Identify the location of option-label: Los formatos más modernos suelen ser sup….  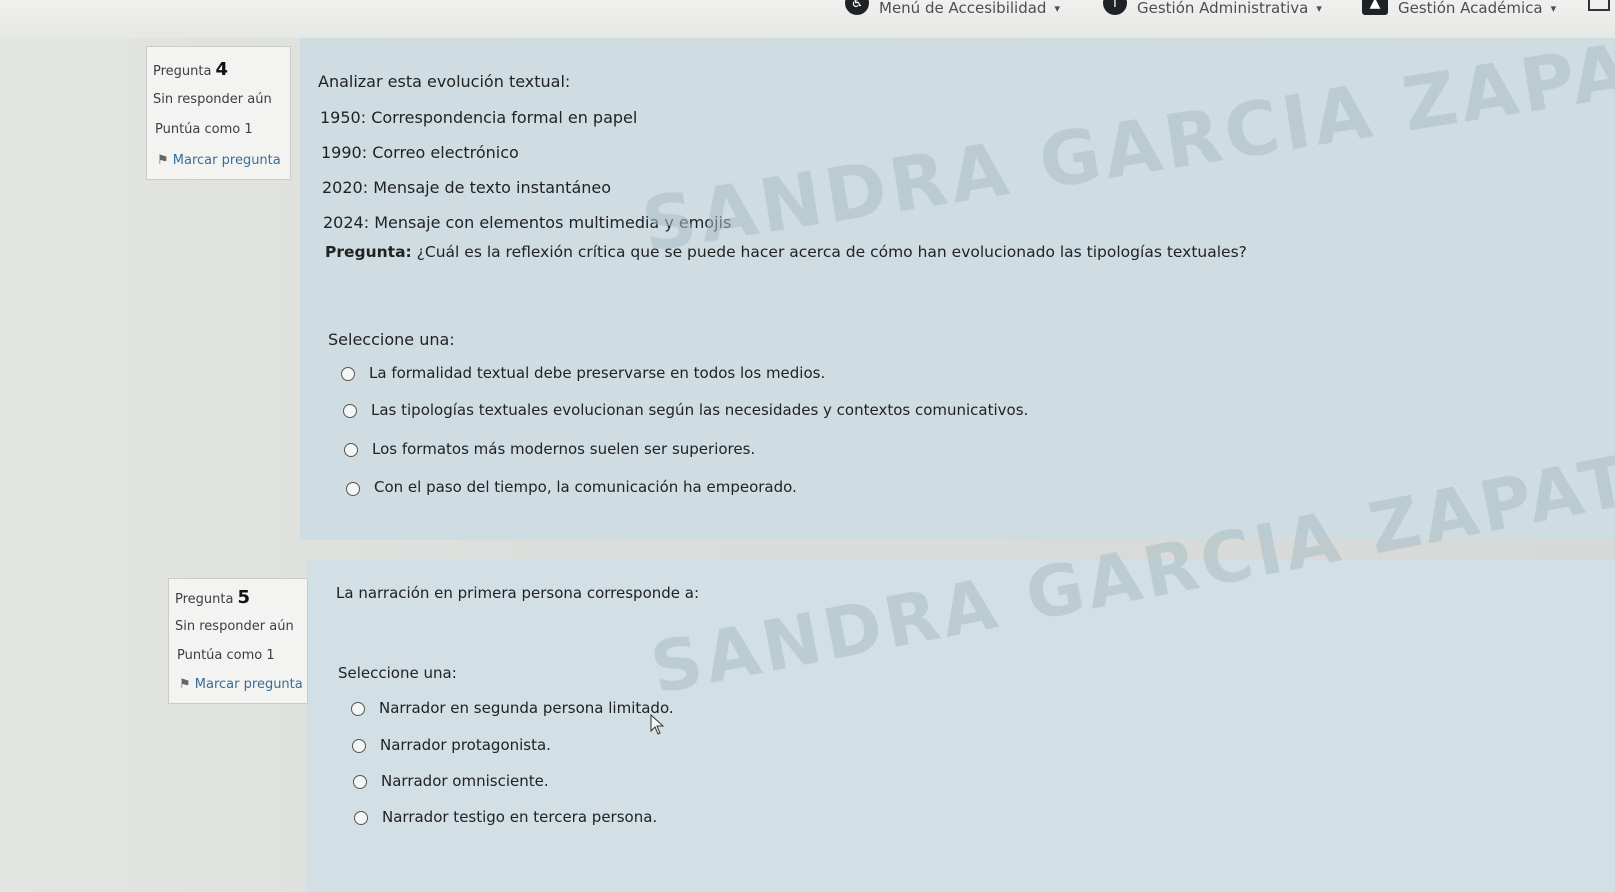
(563, 449).